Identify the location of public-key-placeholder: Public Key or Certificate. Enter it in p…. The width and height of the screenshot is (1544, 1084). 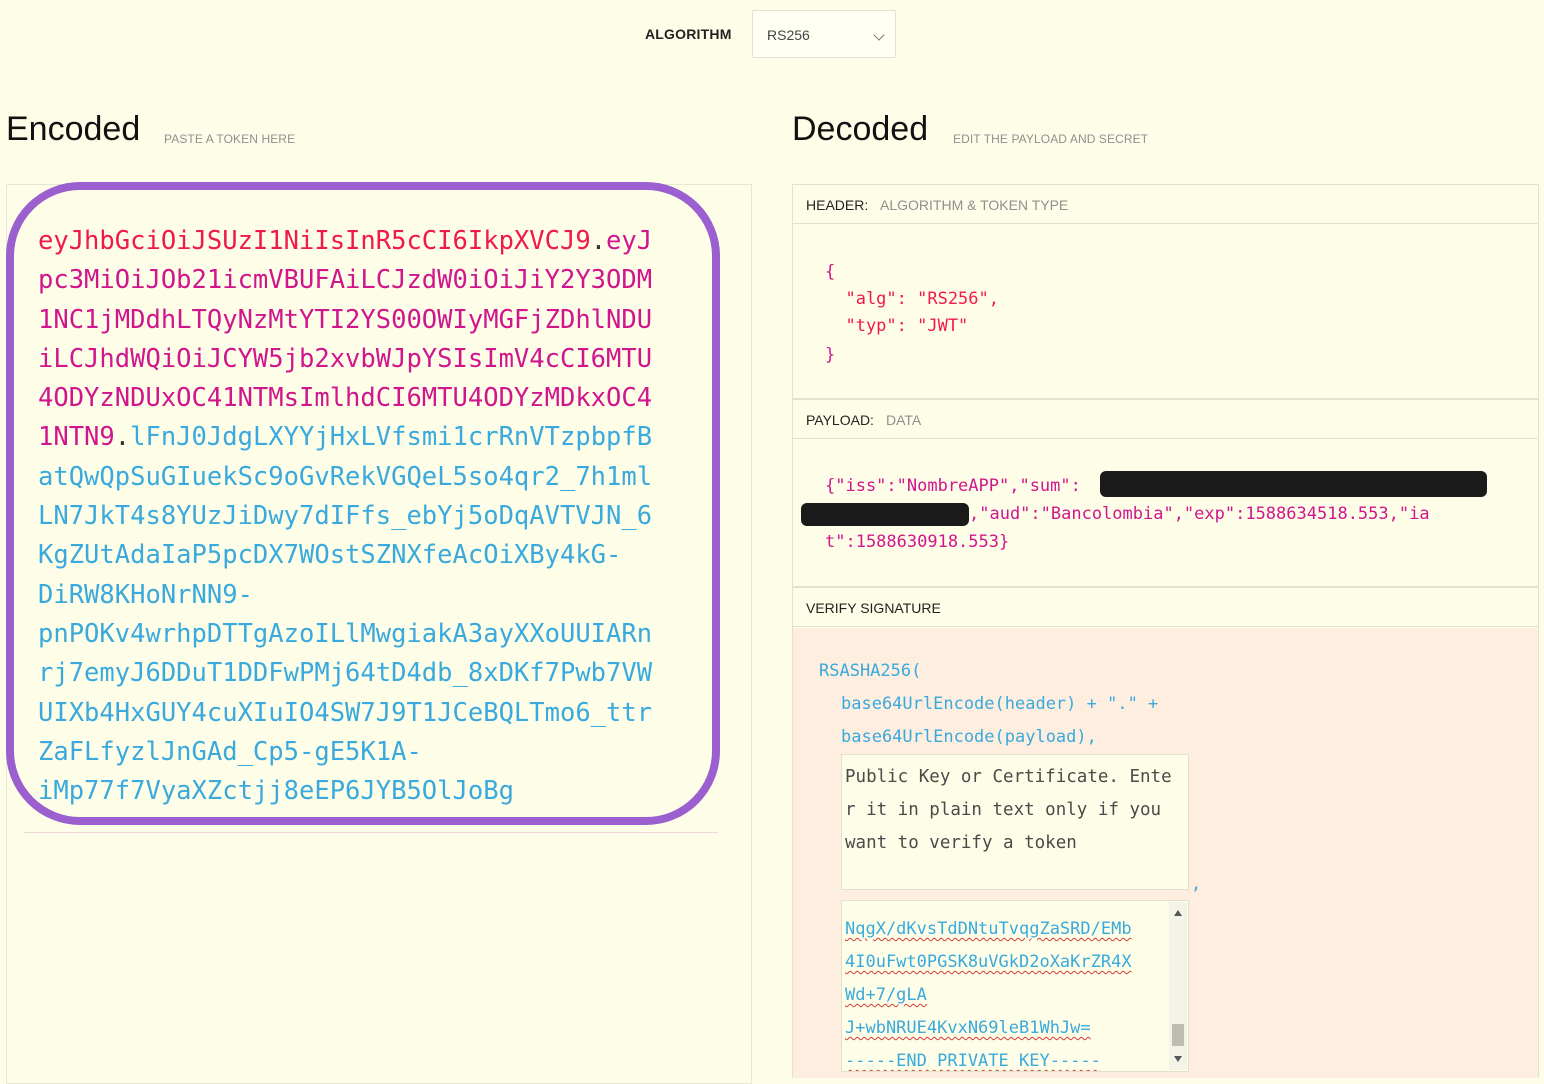
(1008, 810).